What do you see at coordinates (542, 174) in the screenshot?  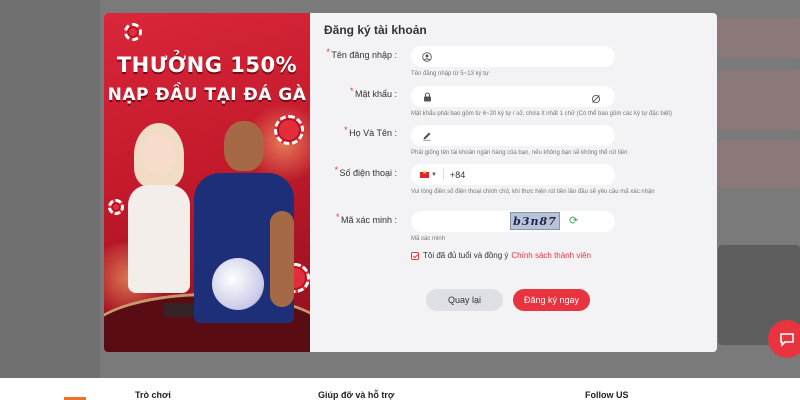 I see `phone-input` at bounding box center [542, 174].